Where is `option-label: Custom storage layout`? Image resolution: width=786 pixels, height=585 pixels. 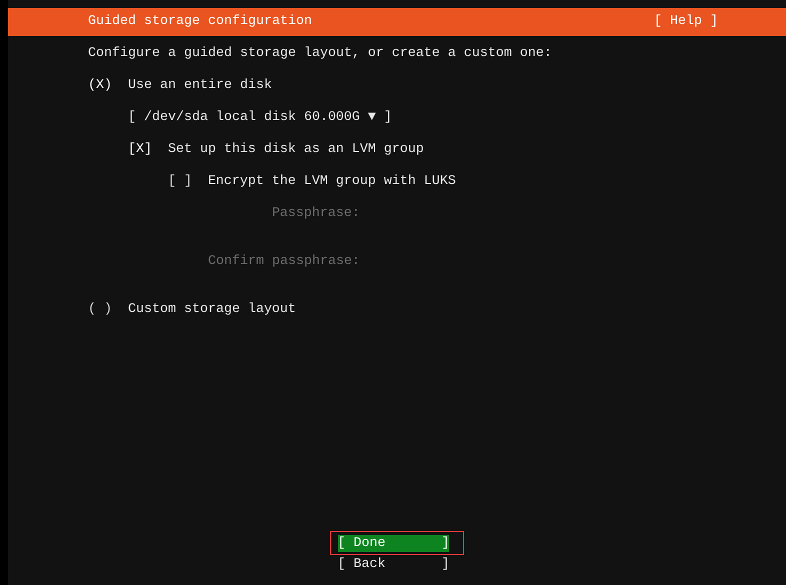
option-label: Custom storage layout is located at coordinates (212, 310).